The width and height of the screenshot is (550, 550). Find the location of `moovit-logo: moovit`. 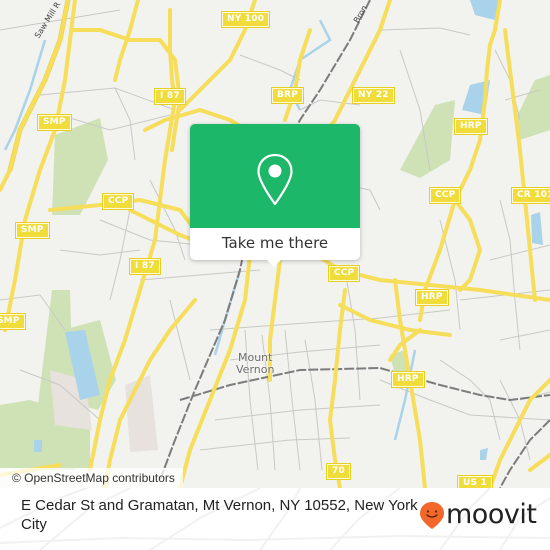

moovit-logo: moovit is located at coordinates (484, 516).